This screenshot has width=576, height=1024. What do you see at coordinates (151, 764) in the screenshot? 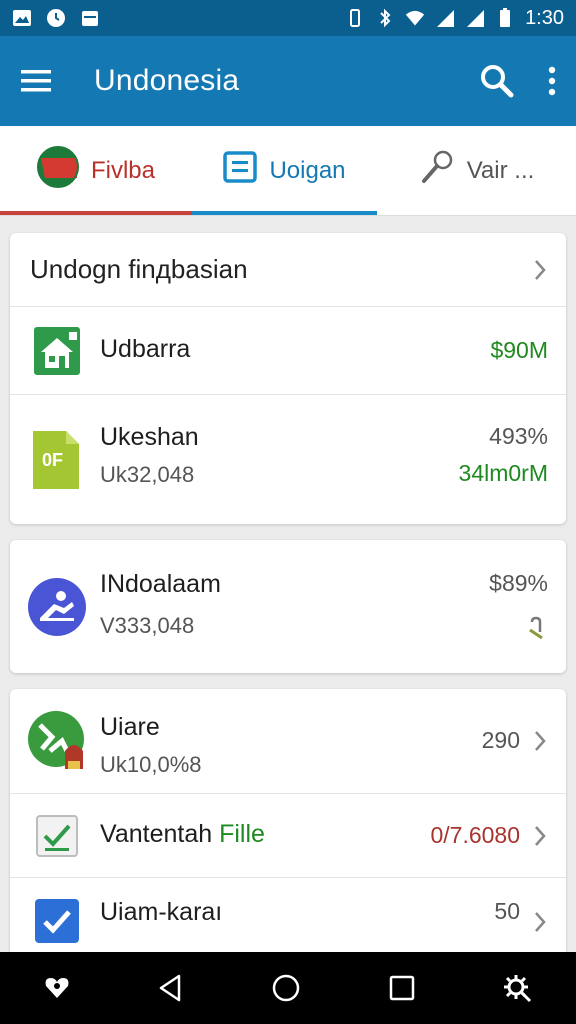
I see `item-subtitle: Uk10,0%8` at bounding box center [151, 764].